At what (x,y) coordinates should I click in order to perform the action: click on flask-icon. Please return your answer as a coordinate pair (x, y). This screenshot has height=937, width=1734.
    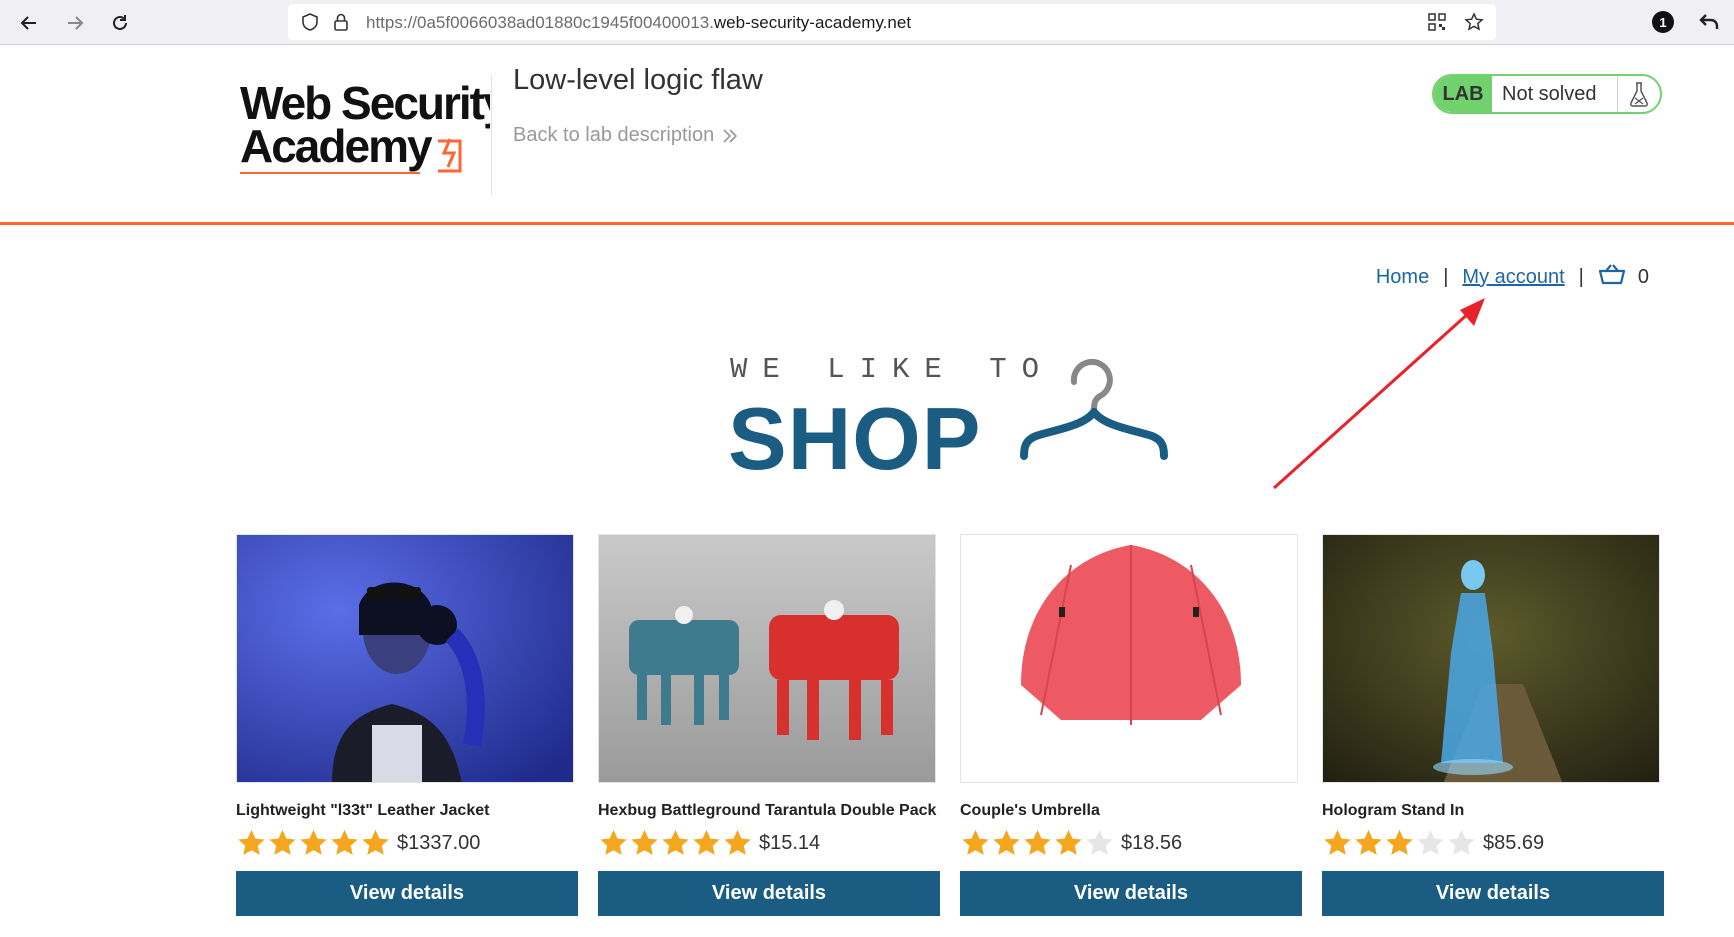
    Looking at the image, I should click on (1639, 94).